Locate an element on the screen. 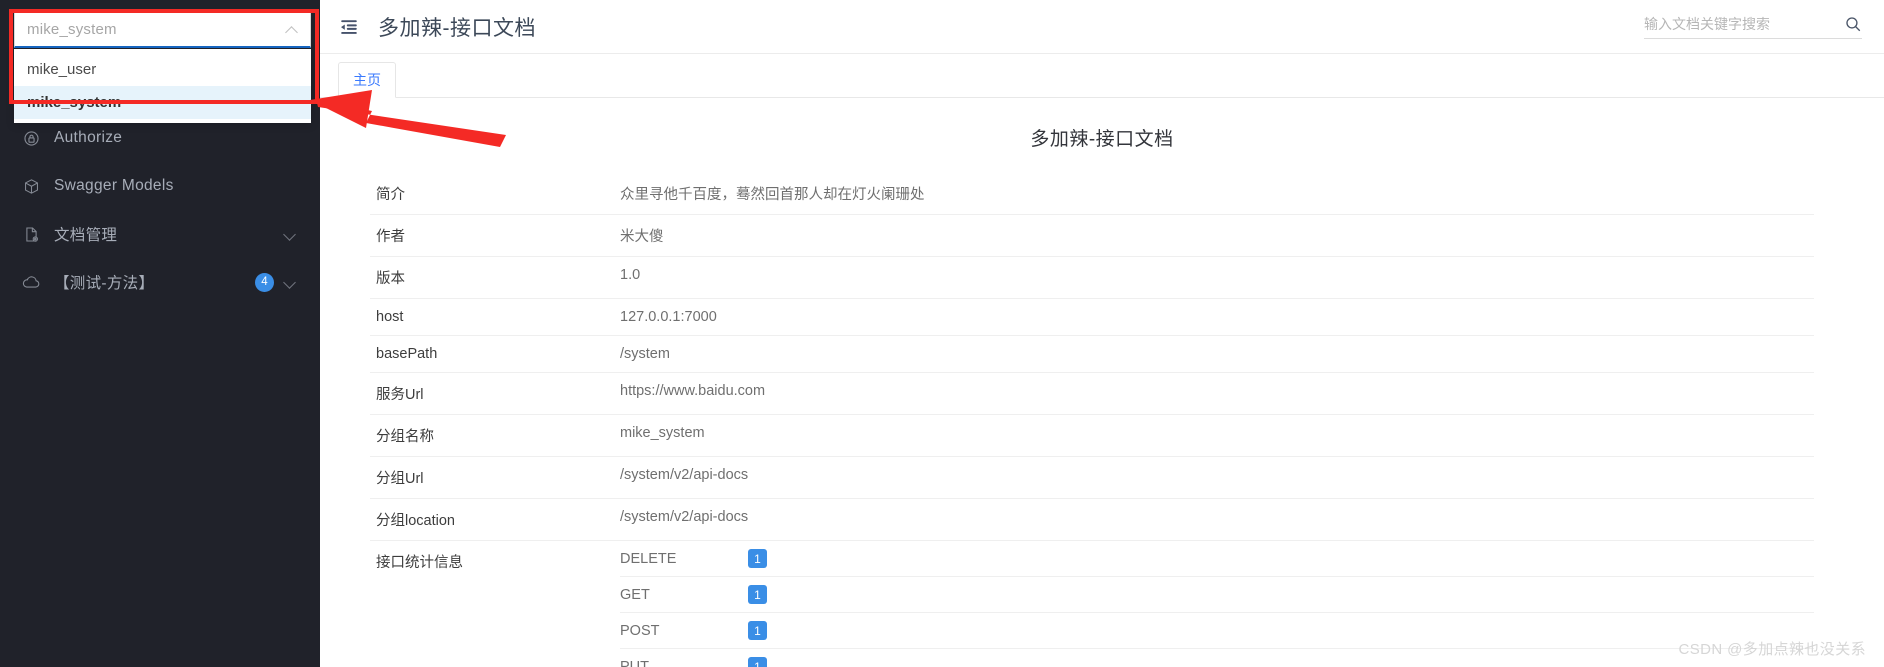 The image size is (1884, 667). row-value: mike_system is located at coordinates (1217, 435).